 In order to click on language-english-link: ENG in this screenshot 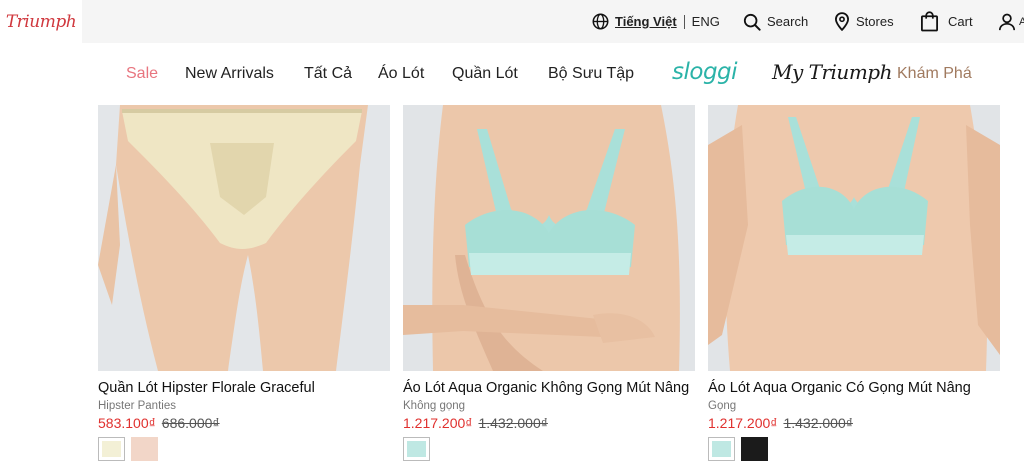, I will do `click(706, 21)`.